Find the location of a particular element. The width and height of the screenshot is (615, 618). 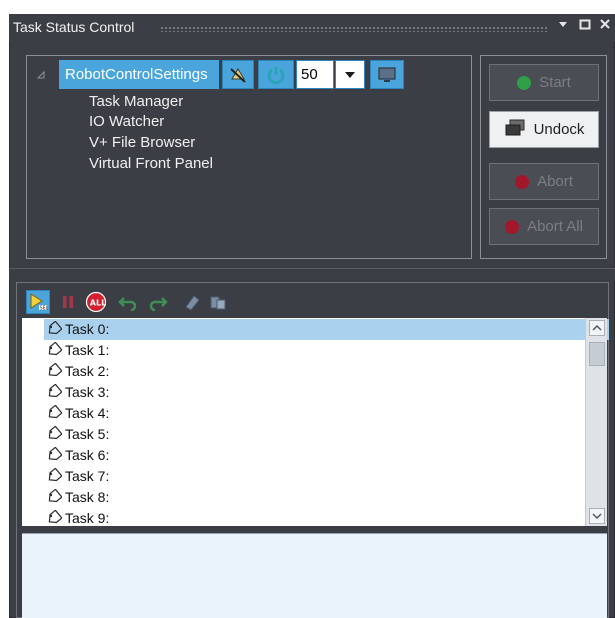

task-row: Task 0: is located at coordinates (315, 329).